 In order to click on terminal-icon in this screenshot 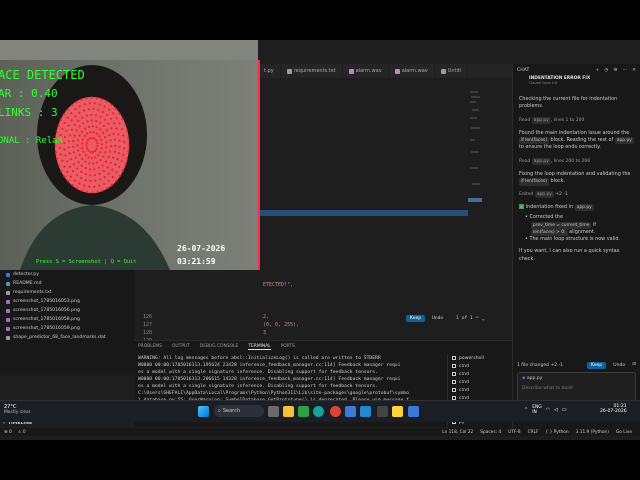, I will do `click(382, 411)`.